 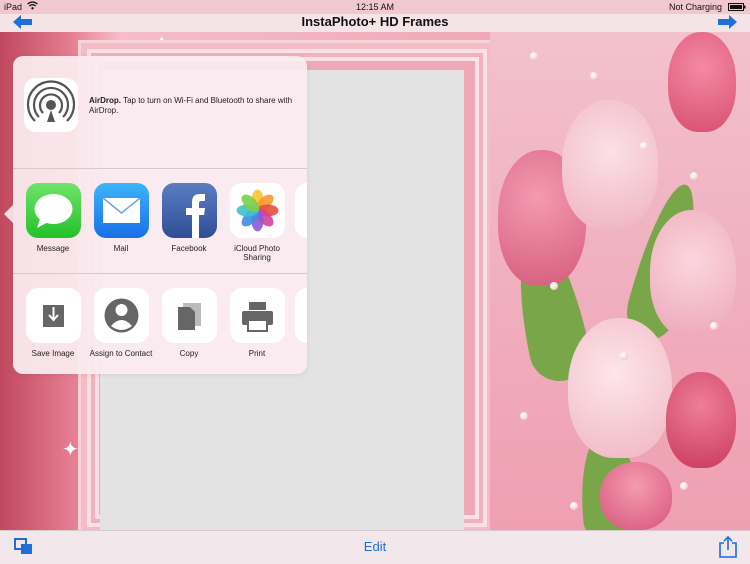 I want to click on nav-bar: InstaPhoto+ HD Frames, so click(x=375, y=23).